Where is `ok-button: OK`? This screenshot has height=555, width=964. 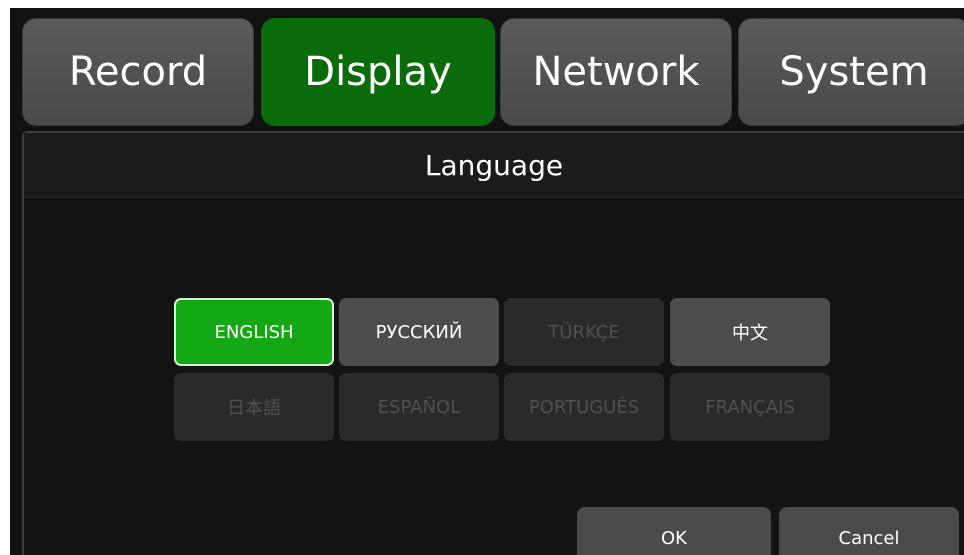
ok-button: OK is located at coordinates (674, 531).